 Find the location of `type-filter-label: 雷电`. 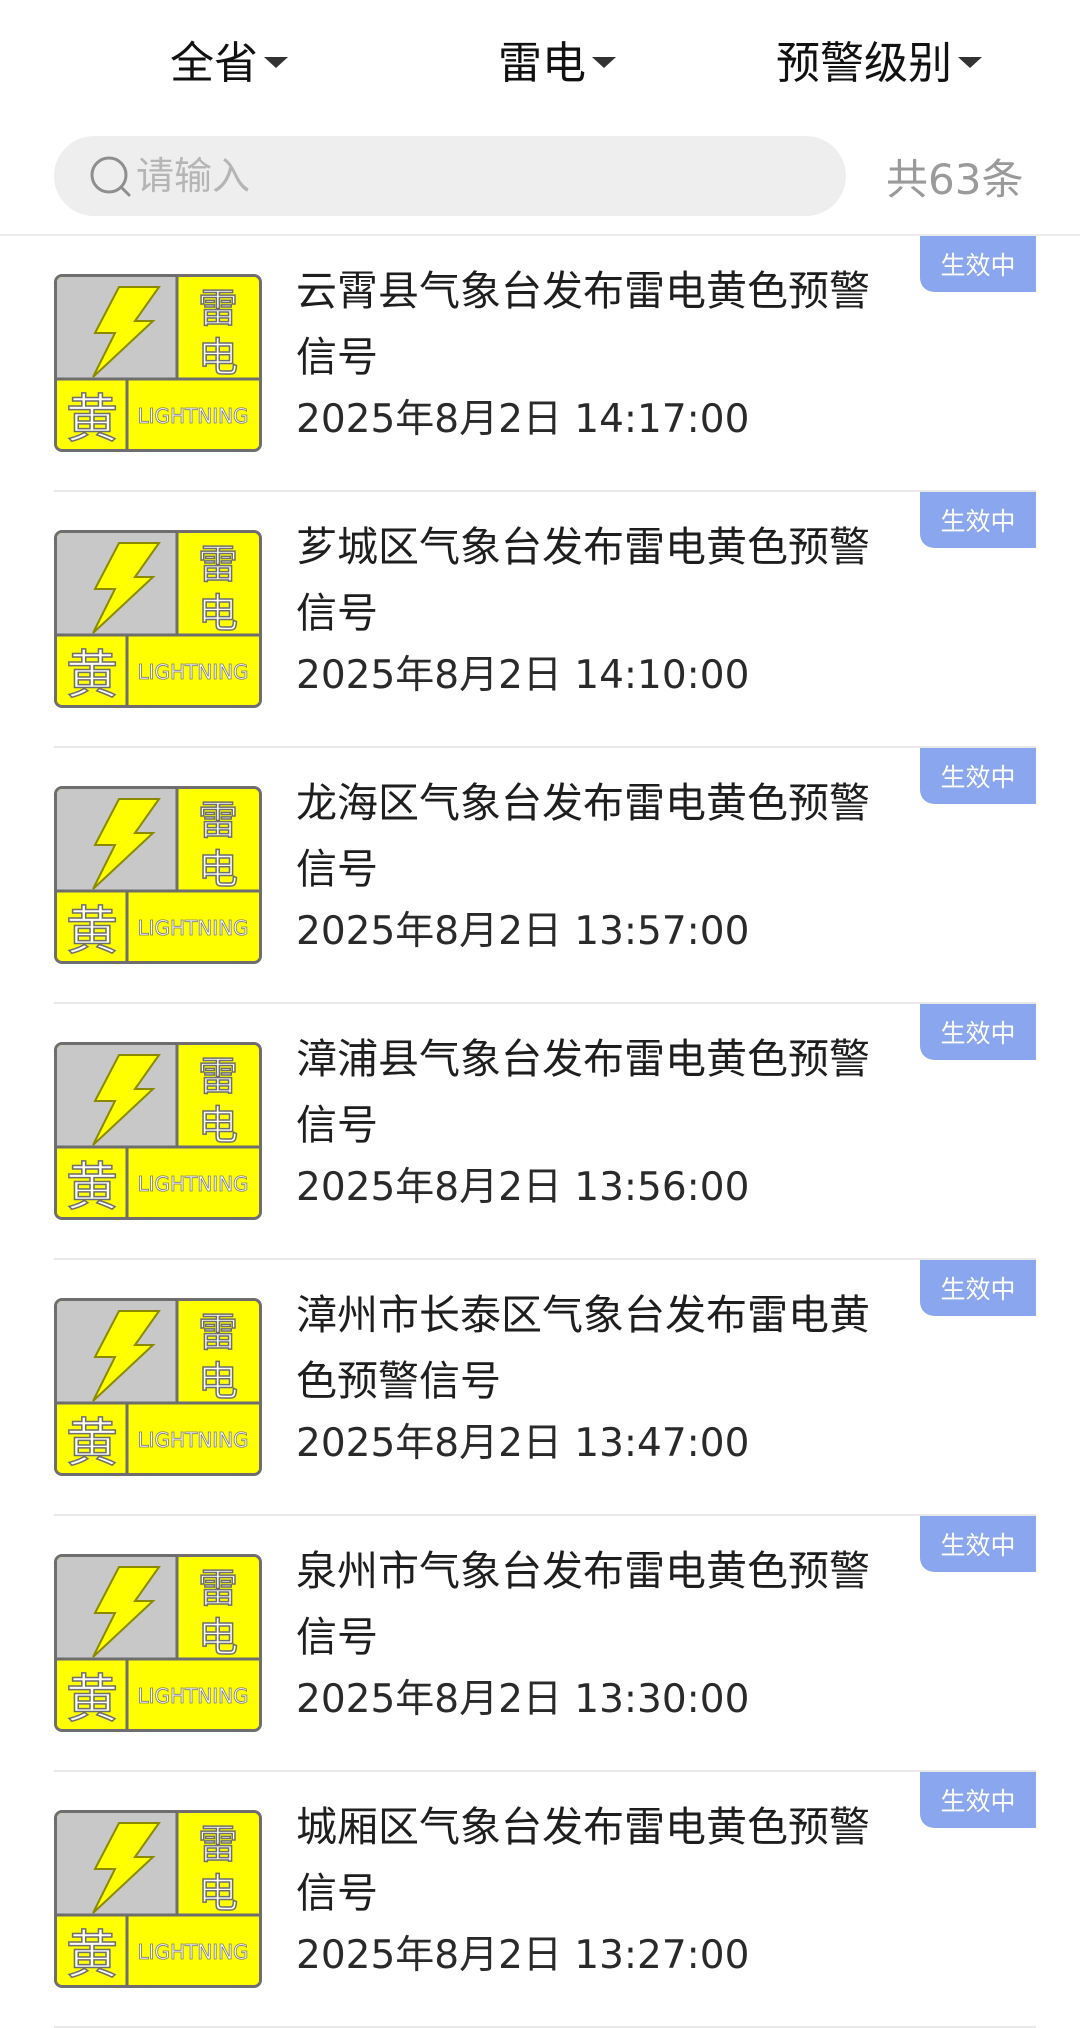

type-filter-label: 雷电 is located at coordinates (542, 63).